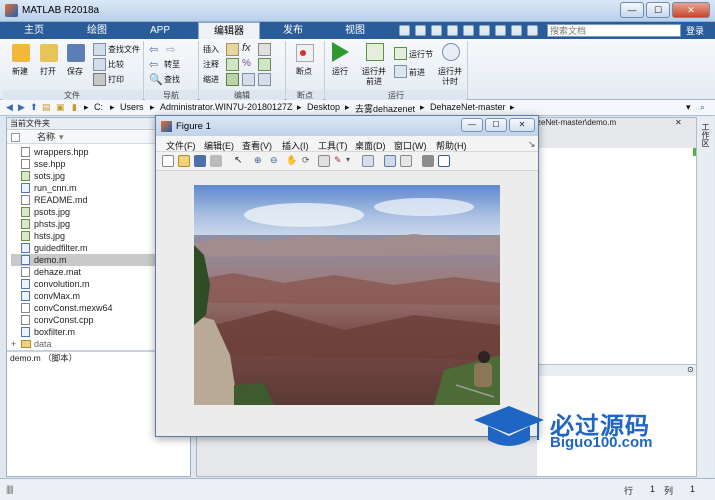 The height and width of the screenshot is (500, 715). I want to click on command-window-menu-icon: ⊙, so click(690, 369).